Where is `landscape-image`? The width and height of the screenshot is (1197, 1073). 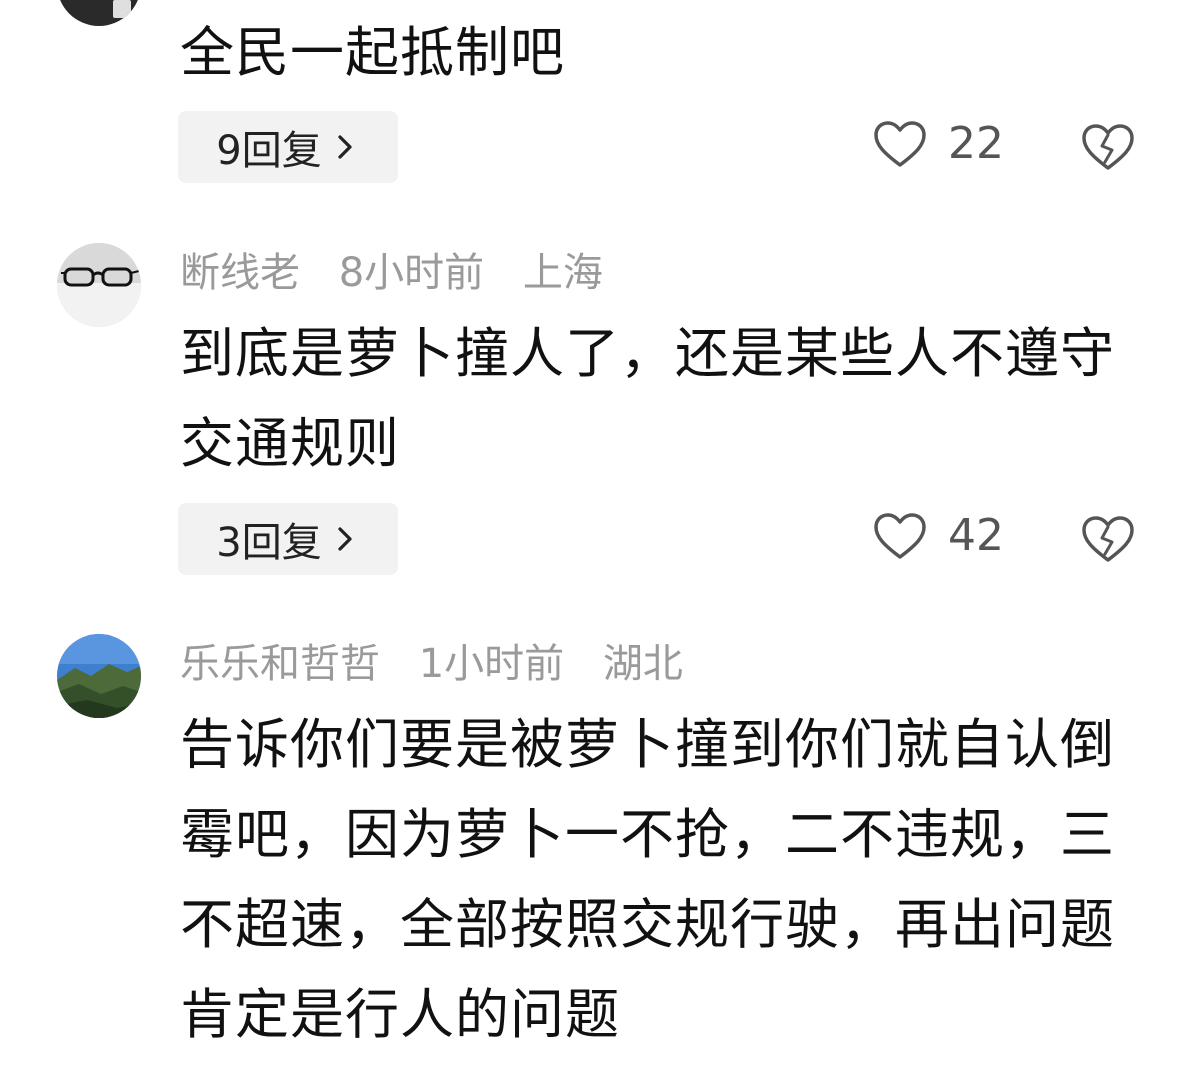 landscape-image is located at coordinates (99, 676).